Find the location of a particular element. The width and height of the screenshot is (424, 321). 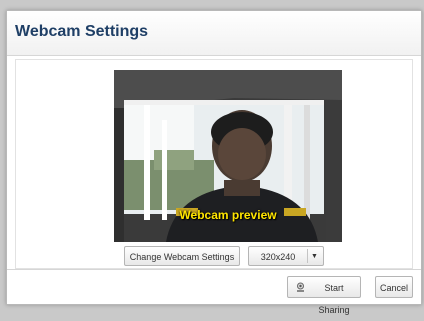

start-sharing-label: Start Sharing is located at coordinates (334, 299).